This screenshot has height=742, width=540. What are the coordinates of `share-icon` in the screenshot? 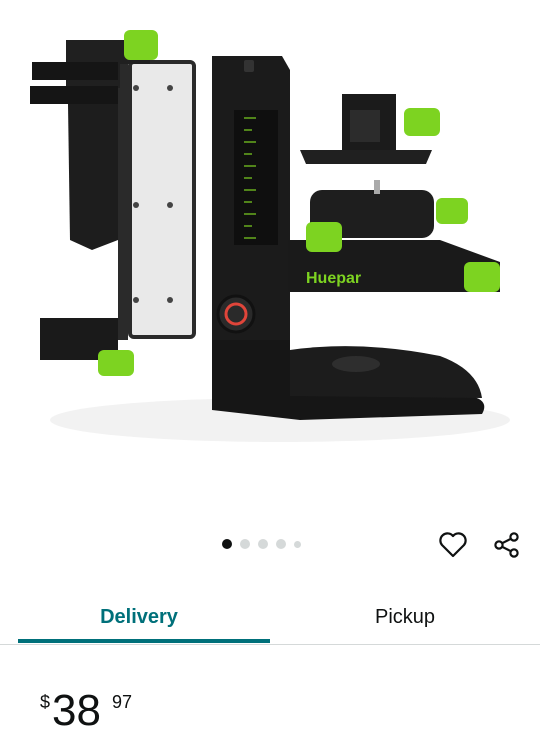 It's located at (506, 545).